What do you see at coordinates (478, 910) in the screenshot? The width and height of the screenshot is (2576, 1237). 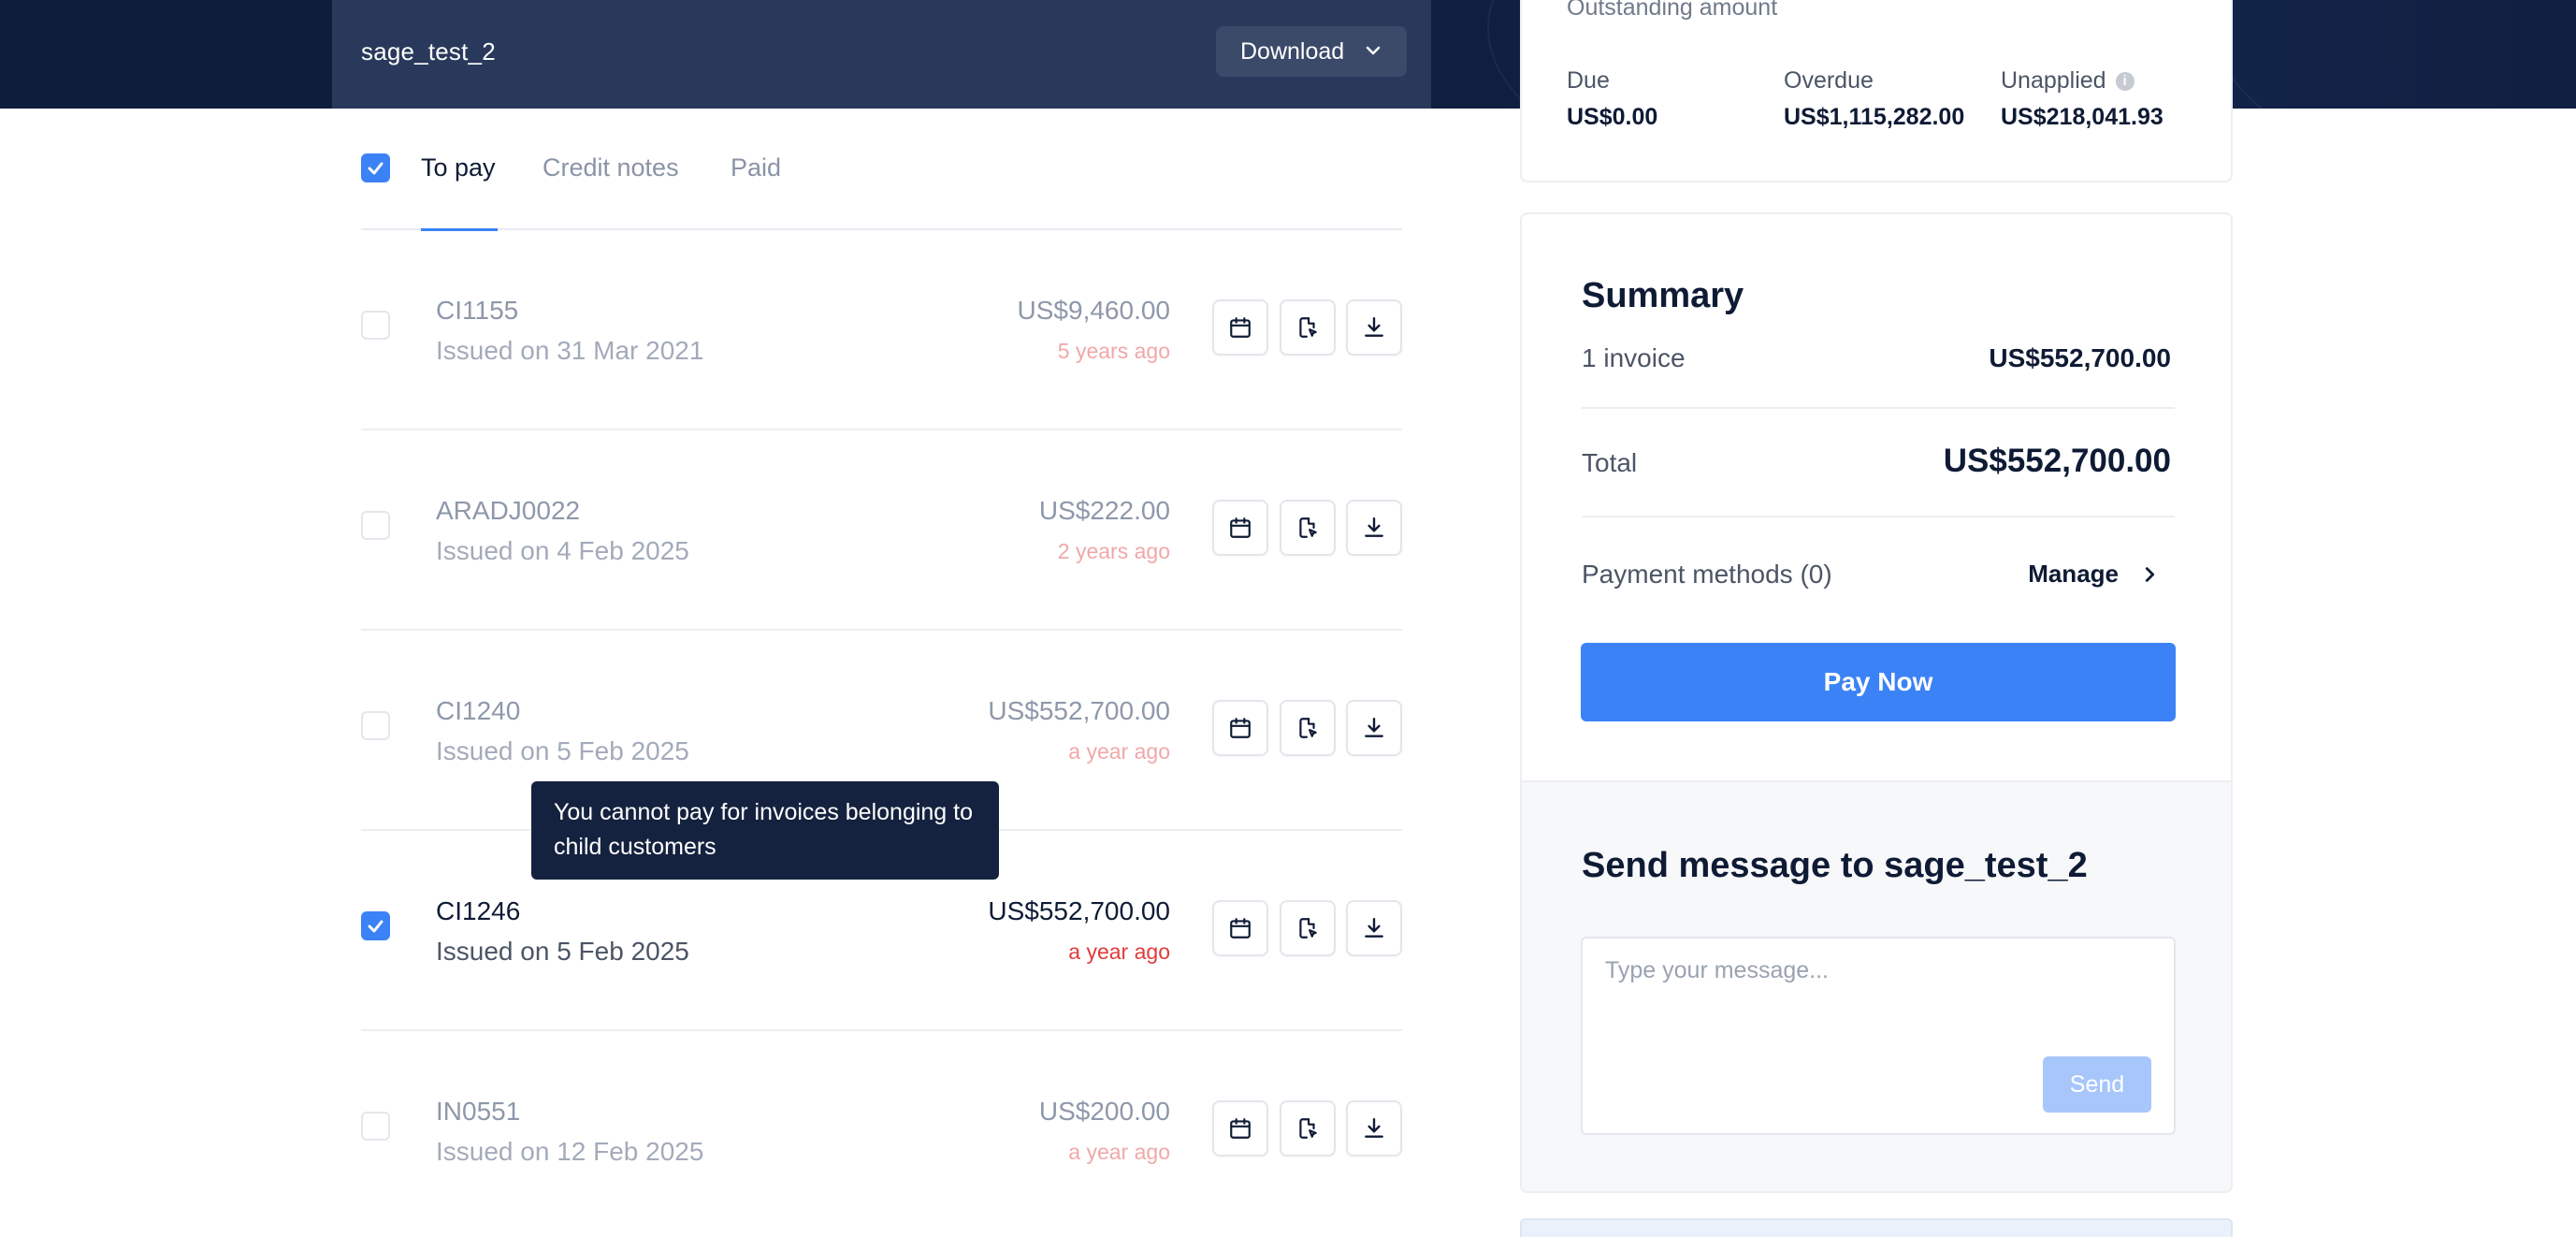 I see `invoice-number: CI1246` at bounding box center [478, 910].